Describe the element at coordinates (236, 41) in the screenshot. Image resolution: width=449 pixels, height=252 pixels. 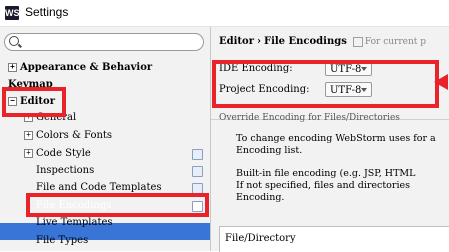
I see `breadcrumb-editor: Editor` at that location.